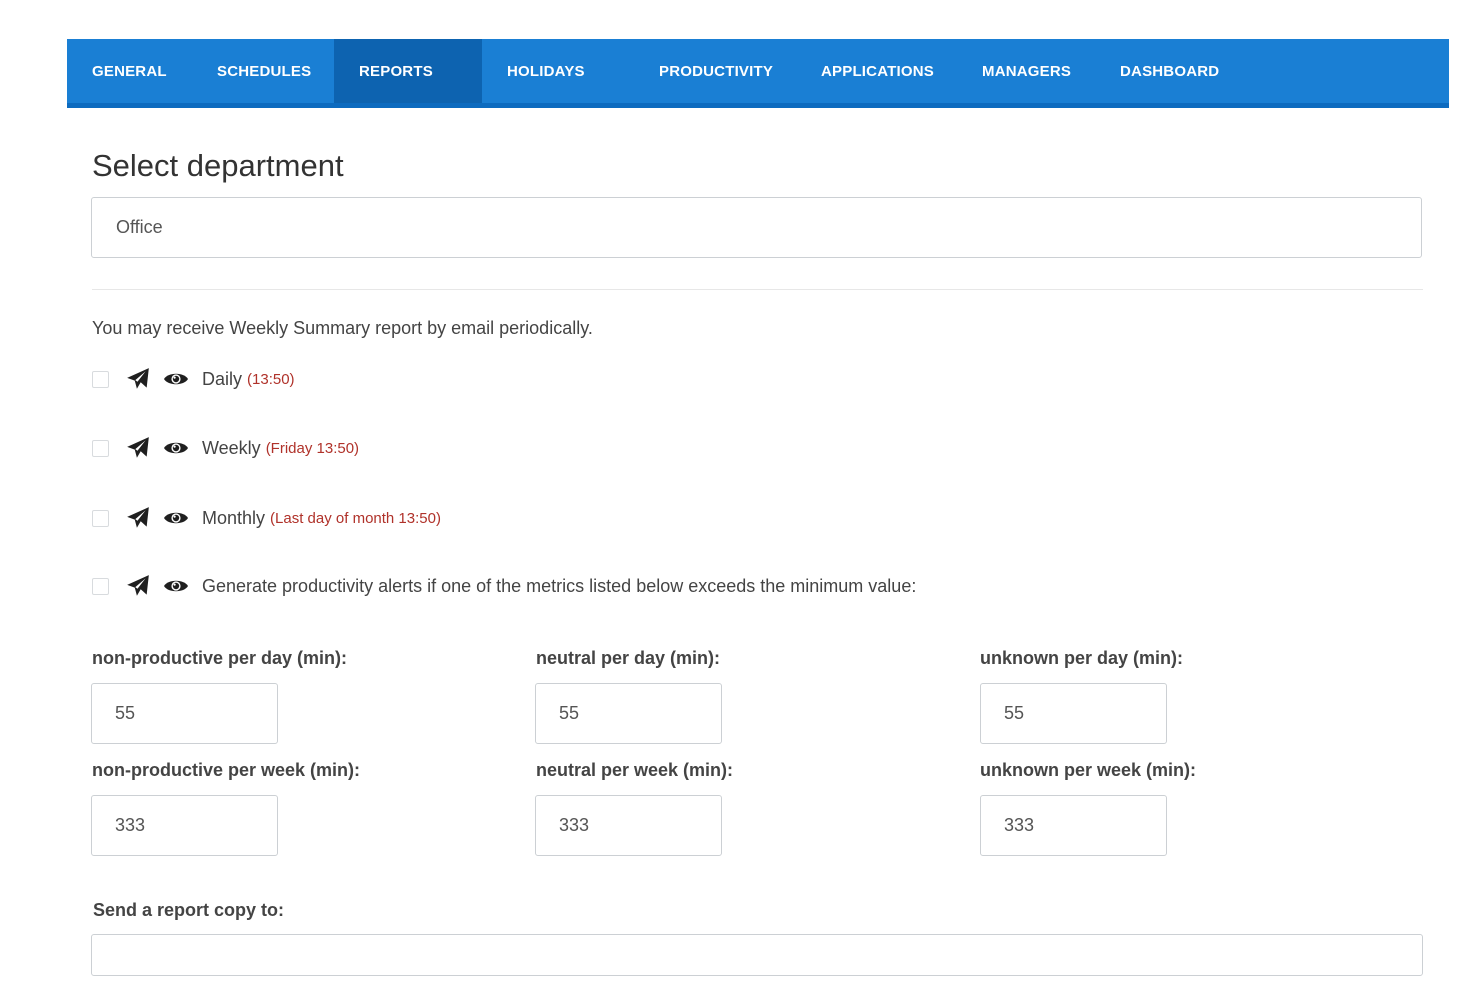 The image size is (1480, 987). Describe the element at coordinates (100, 448) in the screenshot. I see `weekly-checkbox` at that location.